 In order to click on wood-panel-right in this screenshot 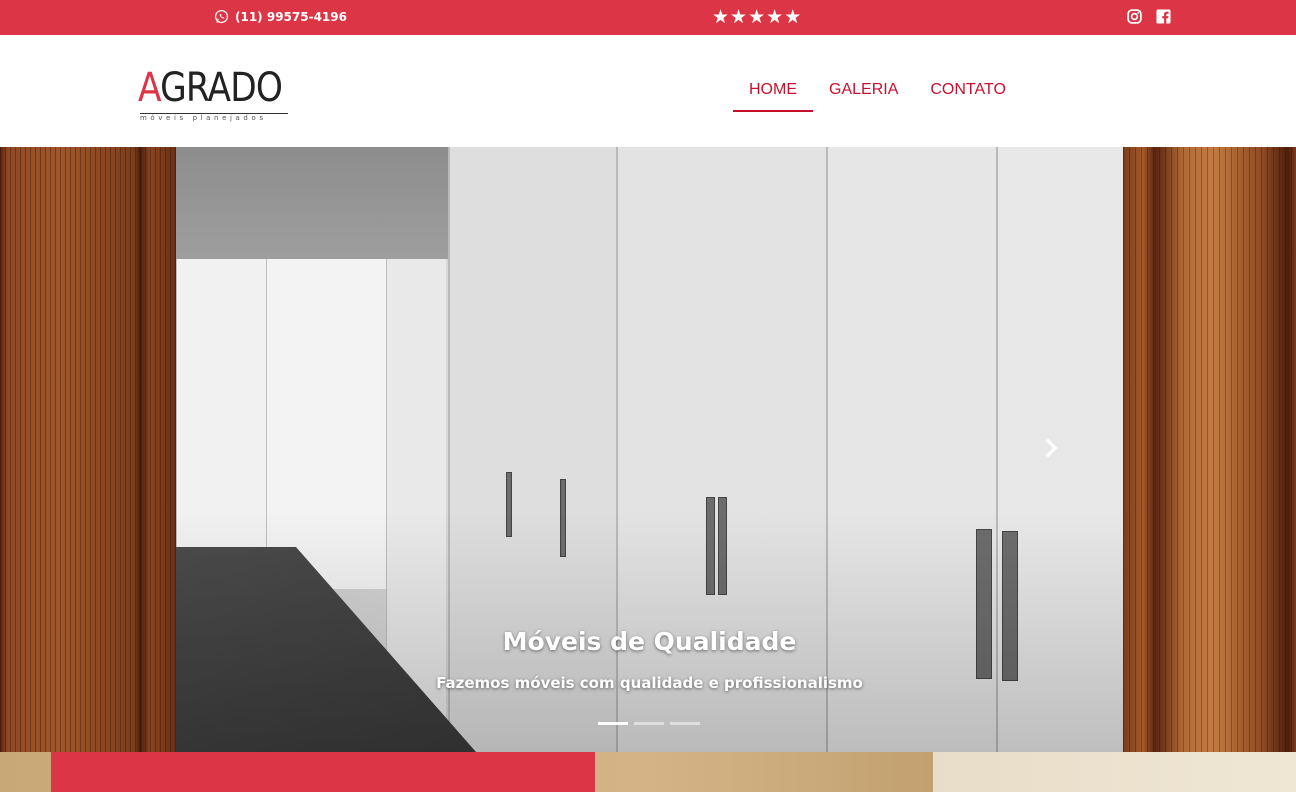, I will do `click(1209, 449)`.